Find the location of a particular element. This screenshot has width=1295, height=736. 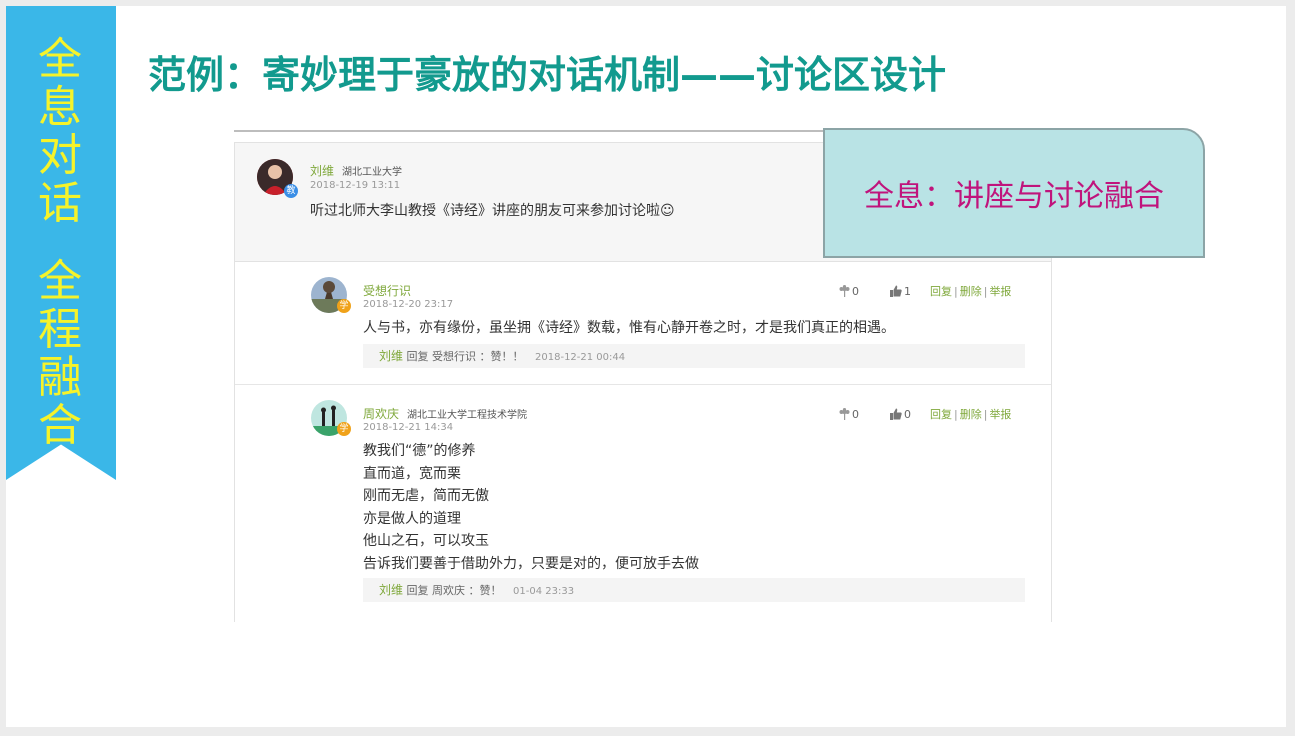

reply-author-org: 湖北工业大学工程技术学院 is located at coordinates (467, 415).